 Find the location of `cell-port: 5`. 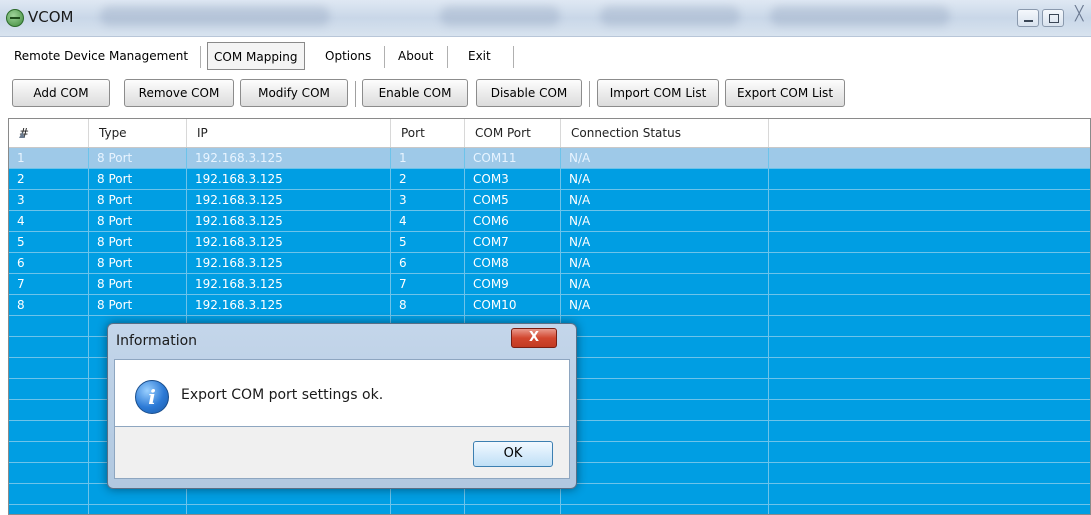

cell-port: 5 is located at coordinates (428, 242).